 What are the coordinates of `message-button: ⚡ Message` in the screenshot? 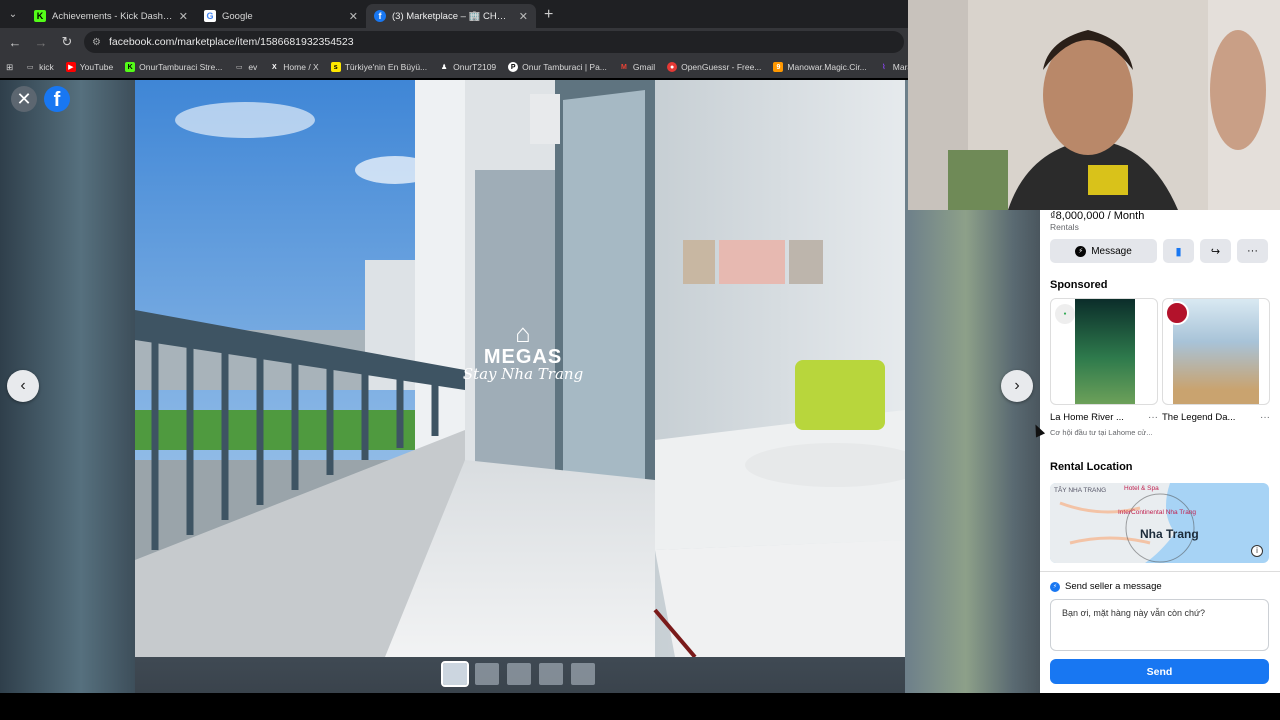 It's located at (1103, 251).